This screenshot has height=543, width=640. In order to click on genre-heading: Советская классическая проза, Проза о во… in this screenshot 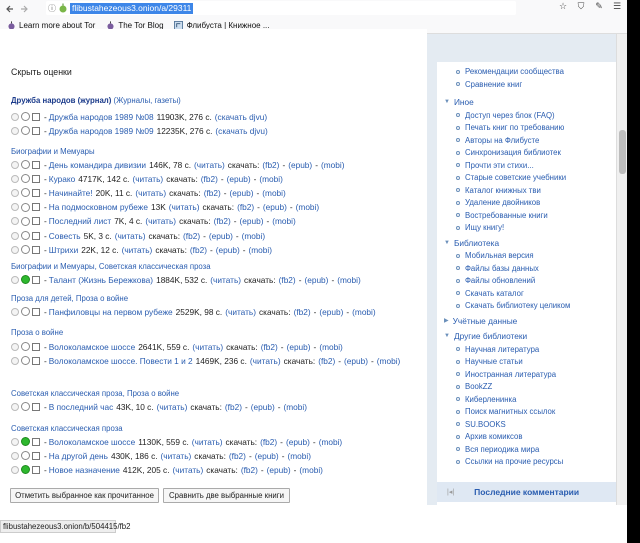, I will do `click(95, 393)`.